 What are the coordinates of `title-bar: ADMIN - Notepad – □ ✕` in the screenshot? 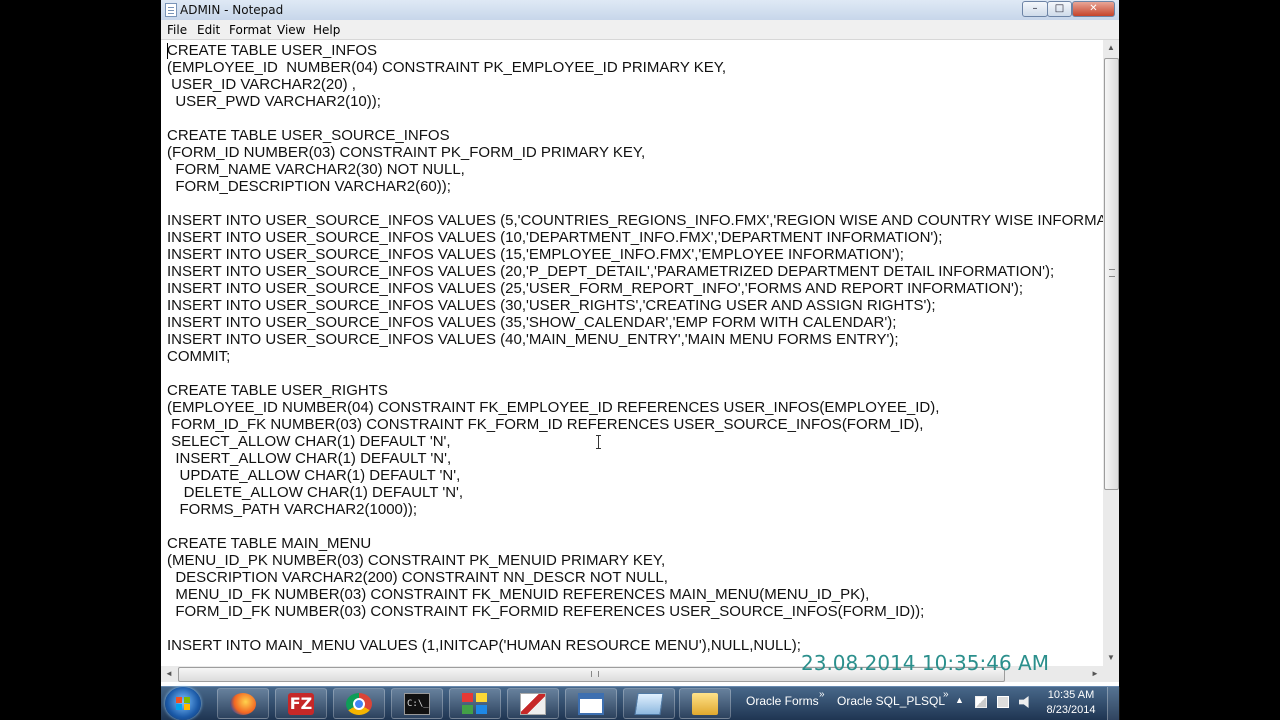 It's located at (640, 10).